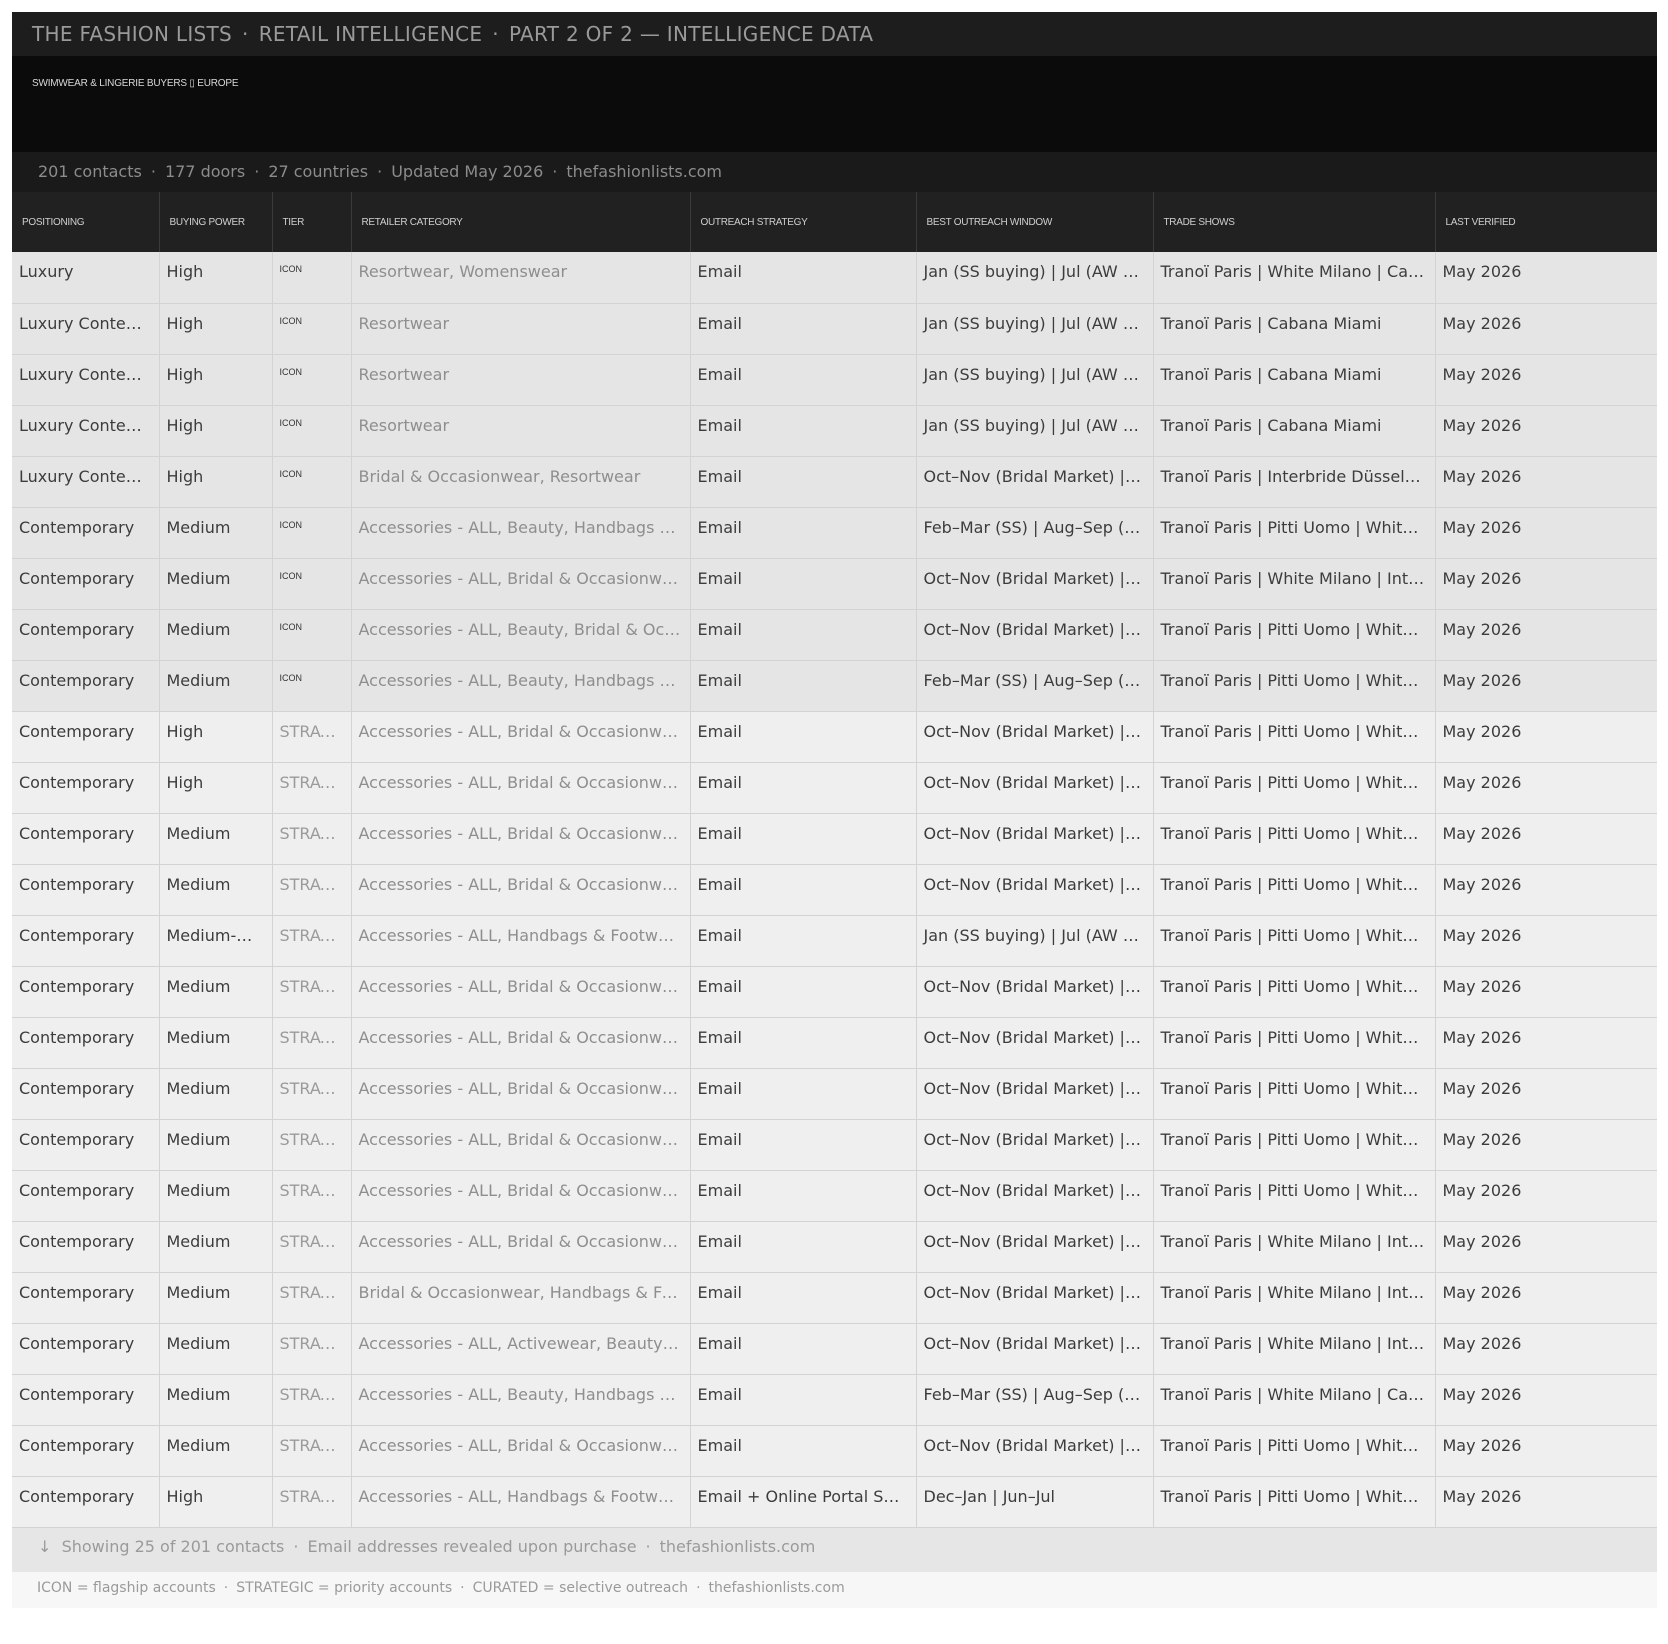 The width and height of the screenshot is (1668, 1644). Describe the element at coordinates (205, 171) in the screenshot. I see `stat-doors: 177 doors` at that location.